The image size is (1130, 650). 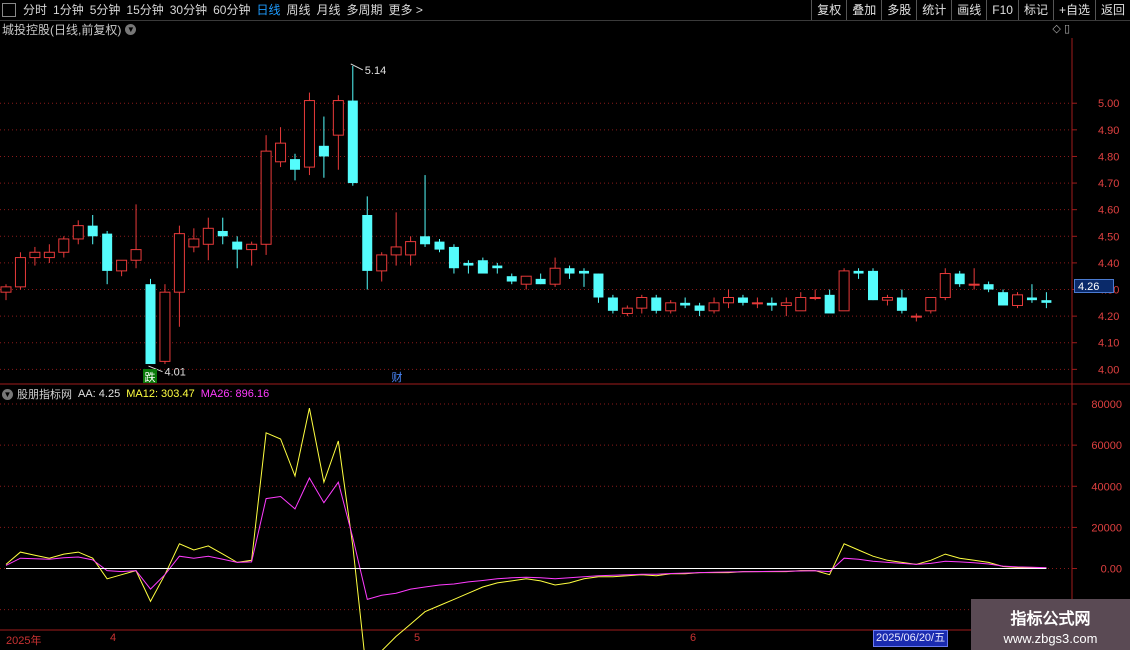 I want to click on selected-date: 2025/06/20/五, so click(x=911, y=638).